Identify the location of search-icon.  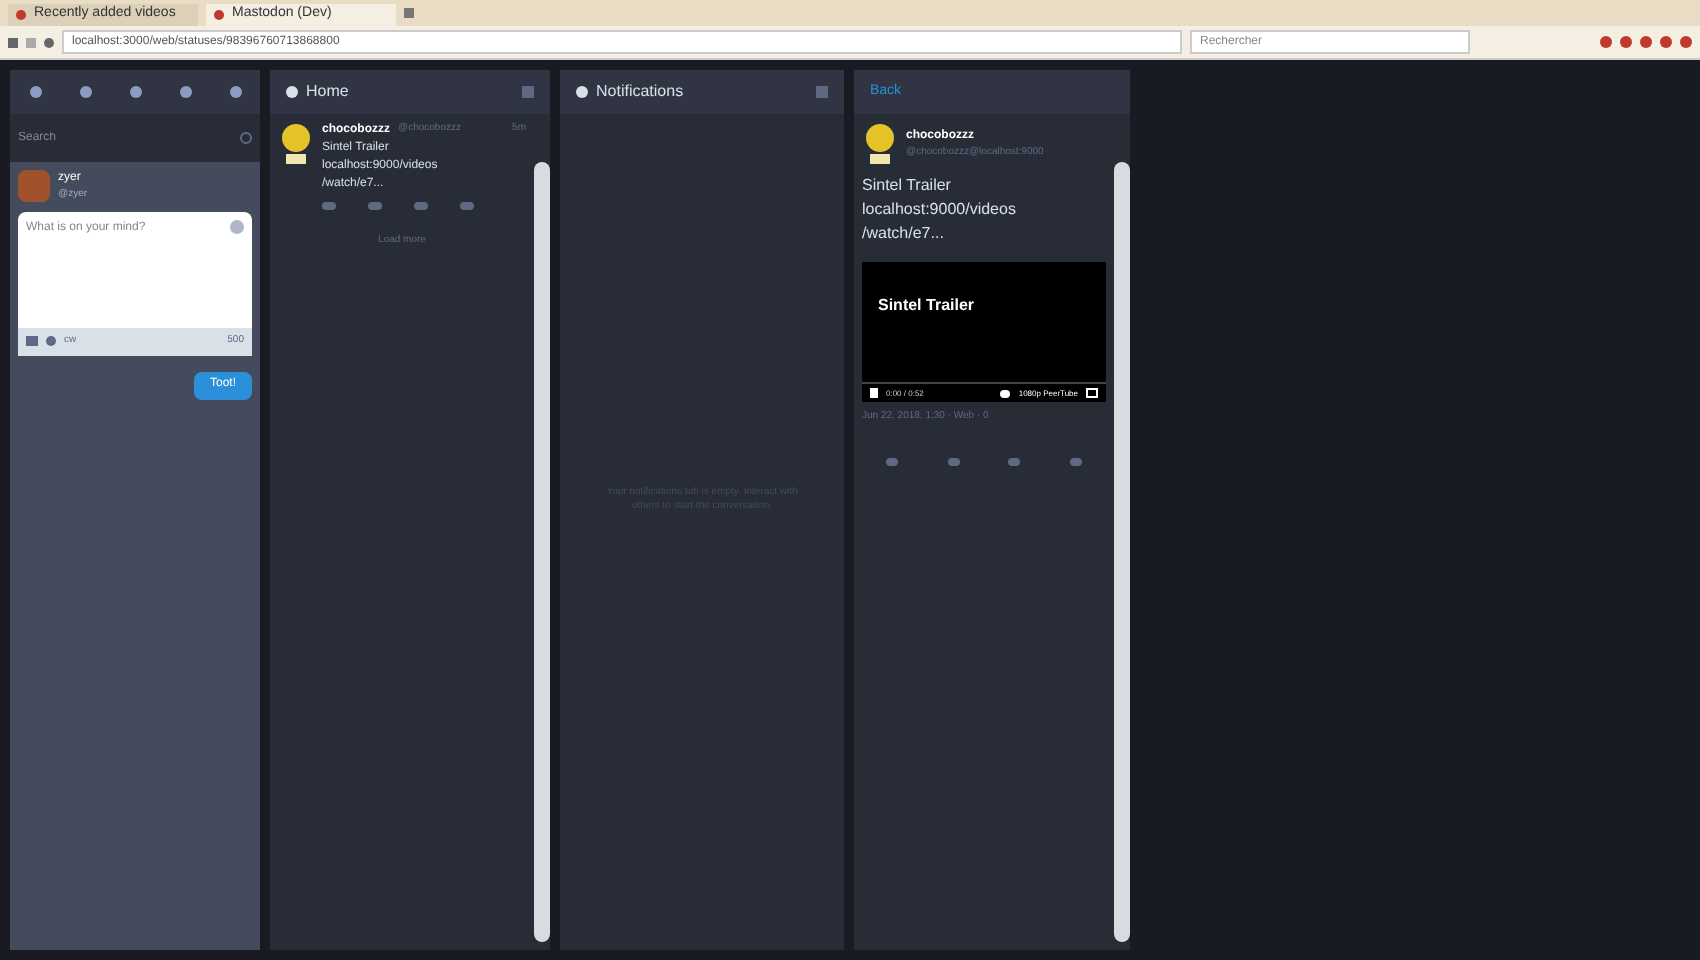
(246, 138).